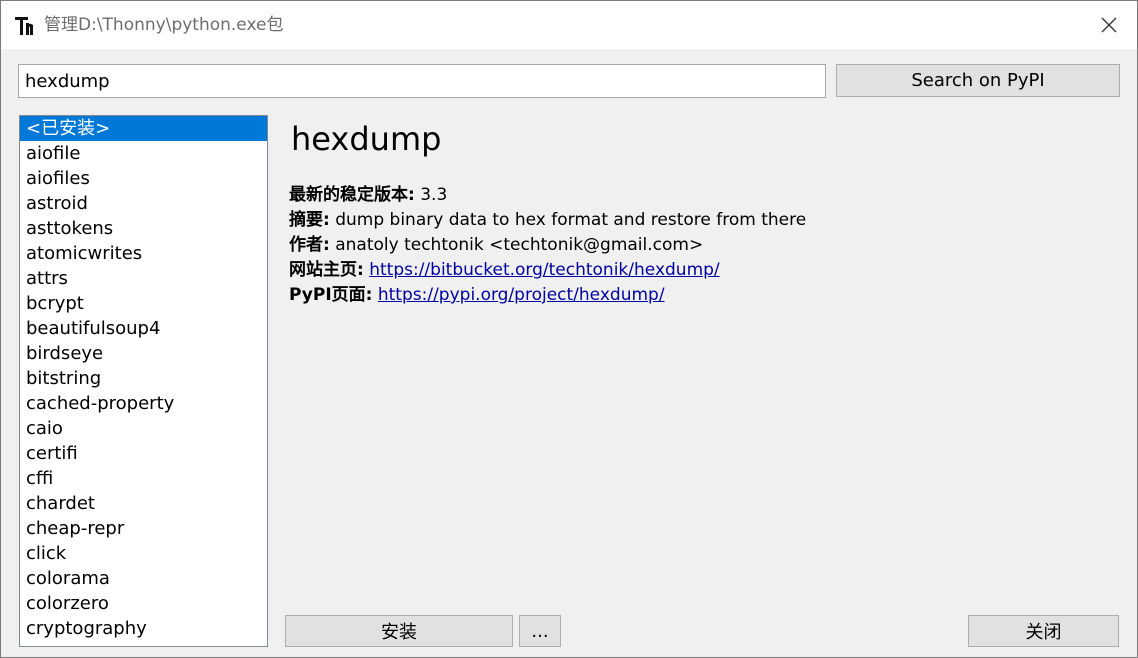 This screenshot has width=1138, height=658. What do you see at coordinates (1043, 631) in the screenshot?
I see `close-button: 关闭` at bounding box center [1043, 631].